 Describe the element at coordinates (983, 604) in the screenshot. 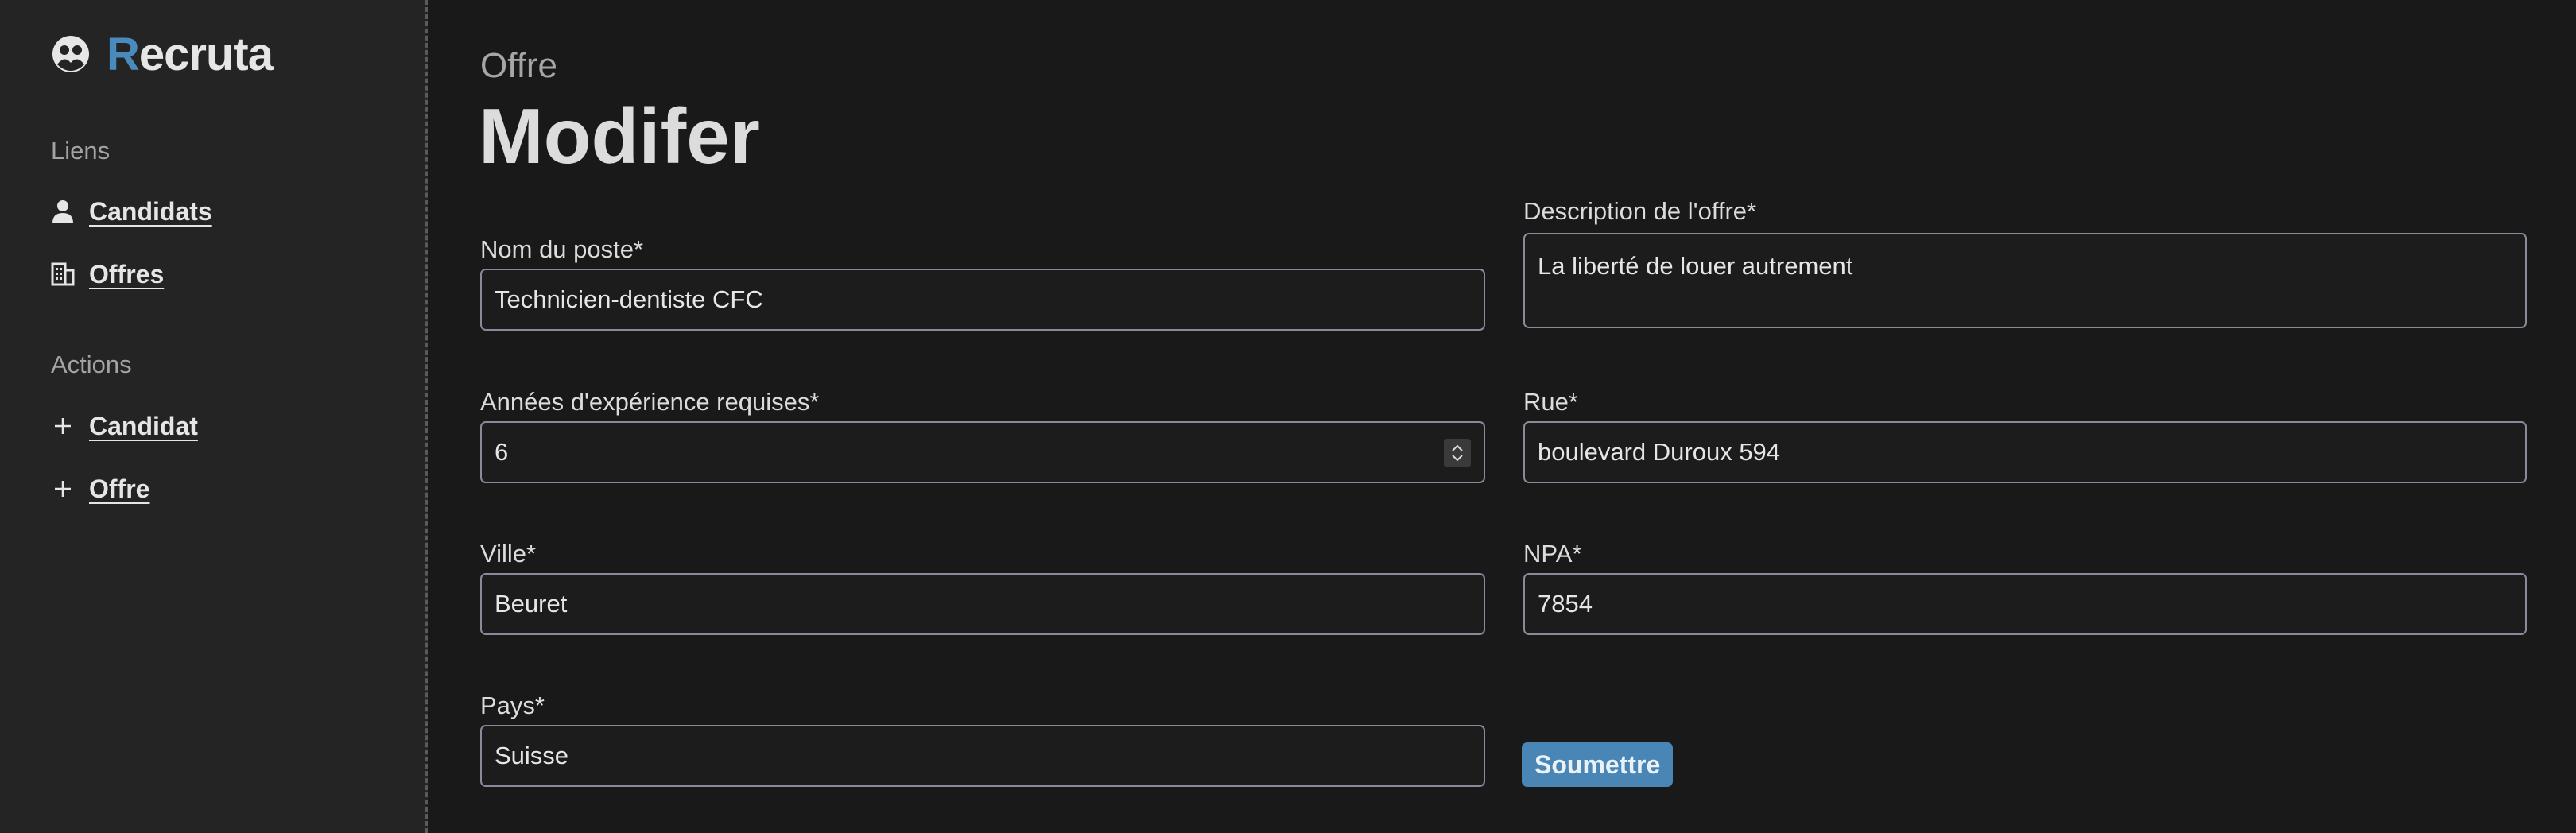

I see `ville-input: Beuret` at that location.